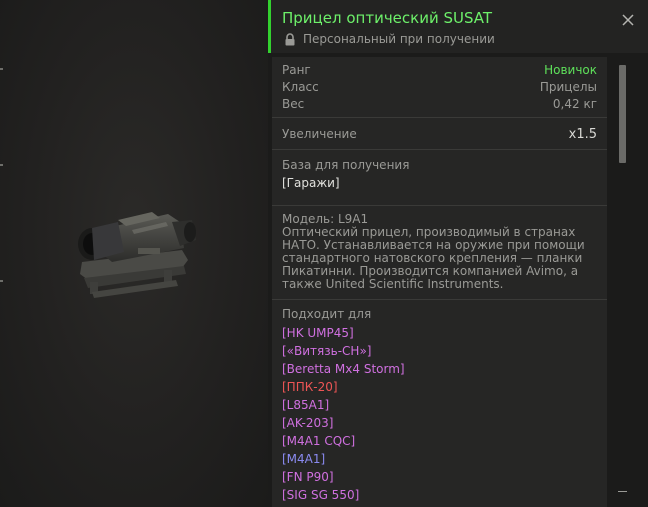  Describe the element at coordinates (439, 495) in the screenshot. I see `weapon-link-sig-sg550: [SIG SG 550]` at that location.